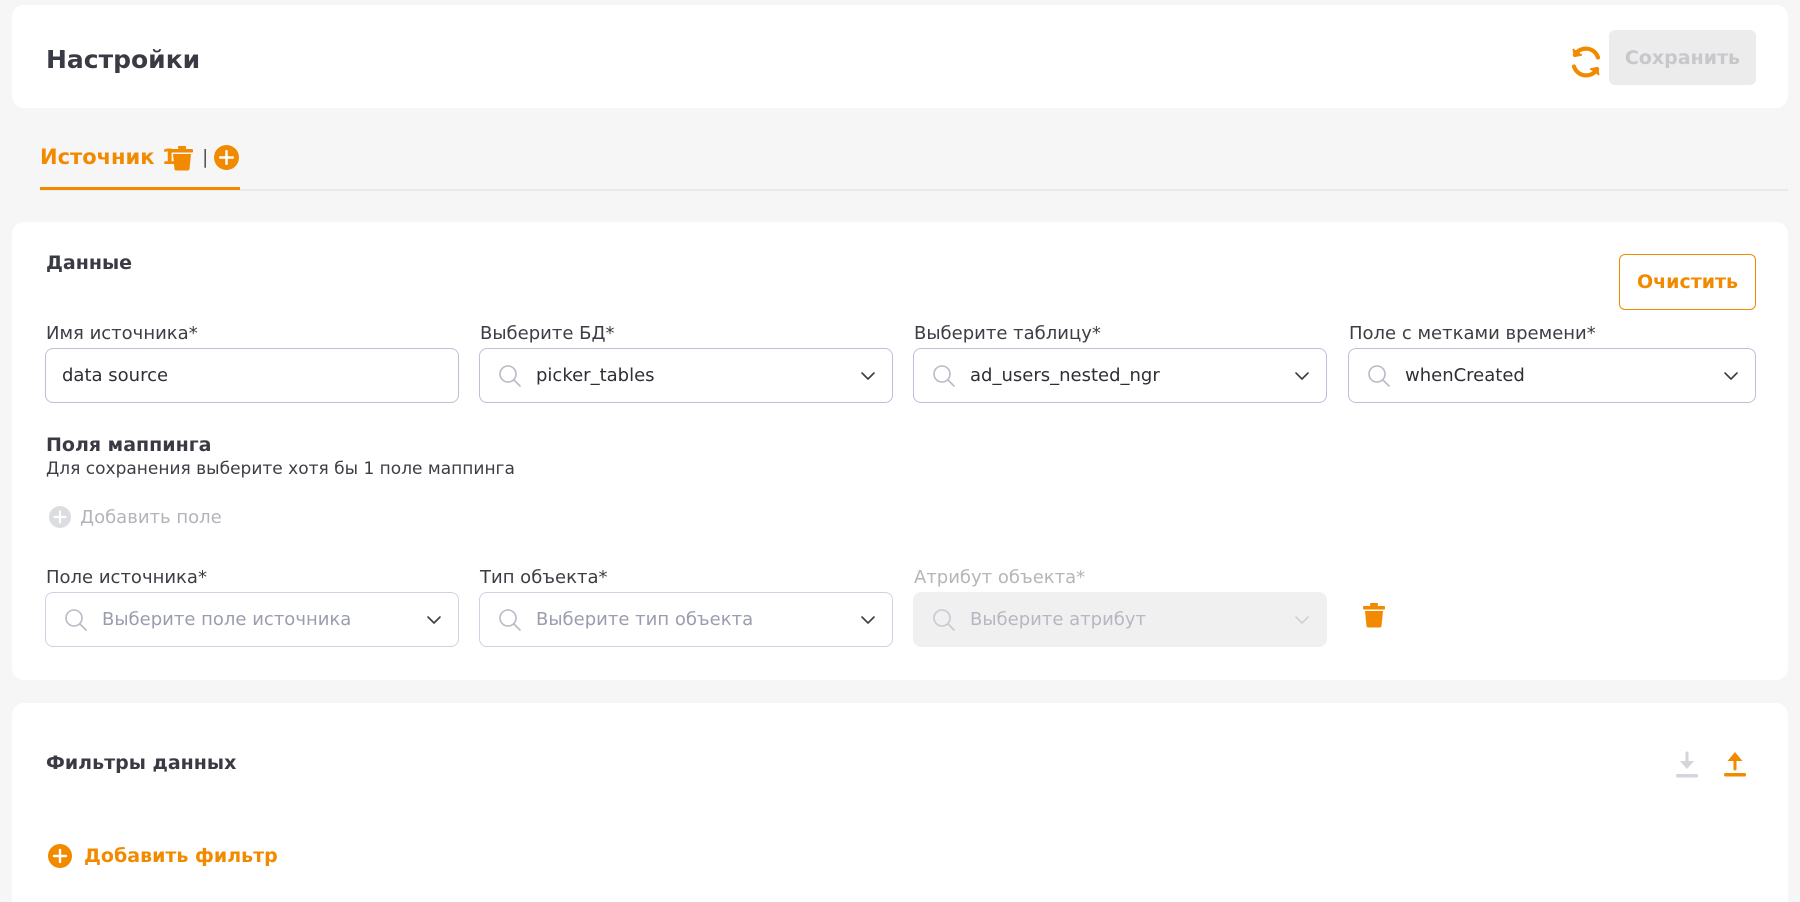 The width and height of the screenshot is (1800, 902). Describe the element at coordinates (1472, 333) in the screenshot. I see `timestamp-label: Поле с метками времени*` at that location.